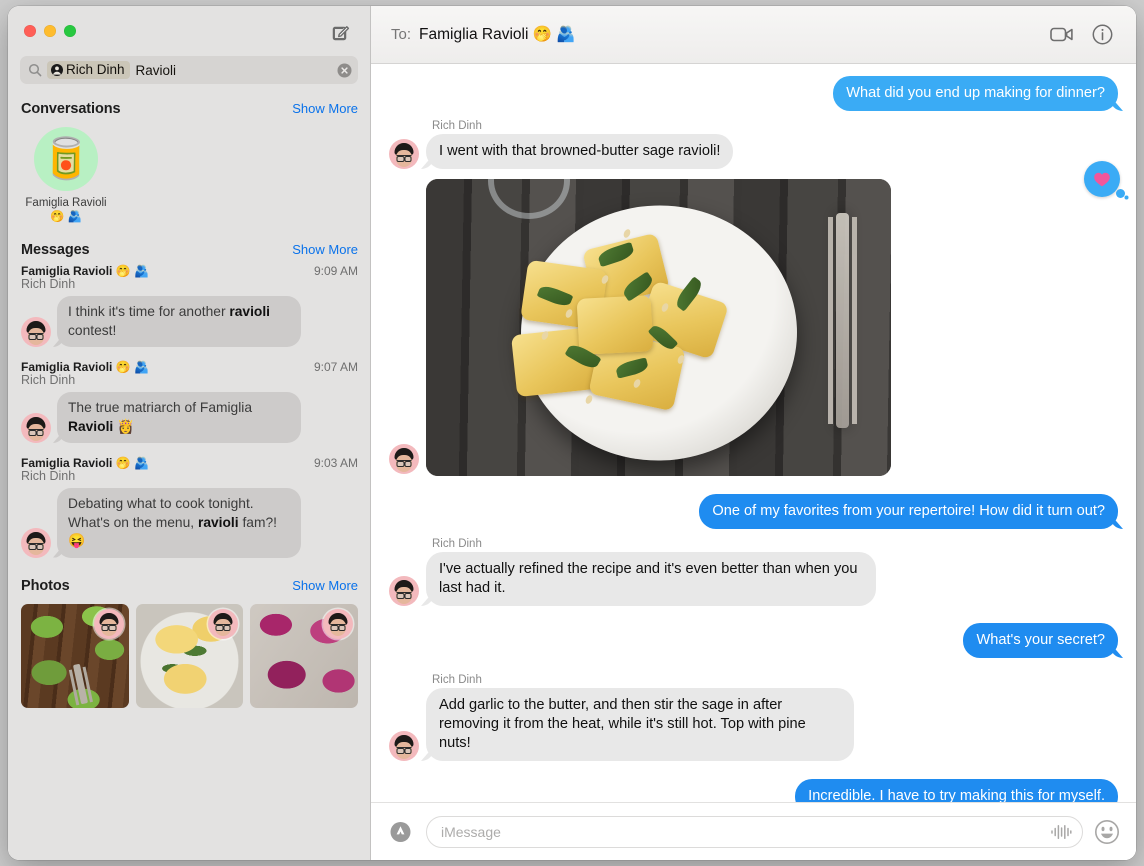 The width and height of the screenshot is (1144, 866). I want to click on recipient-name: Famiglia Ravioli 🤭 🫂, so click(497, 34).